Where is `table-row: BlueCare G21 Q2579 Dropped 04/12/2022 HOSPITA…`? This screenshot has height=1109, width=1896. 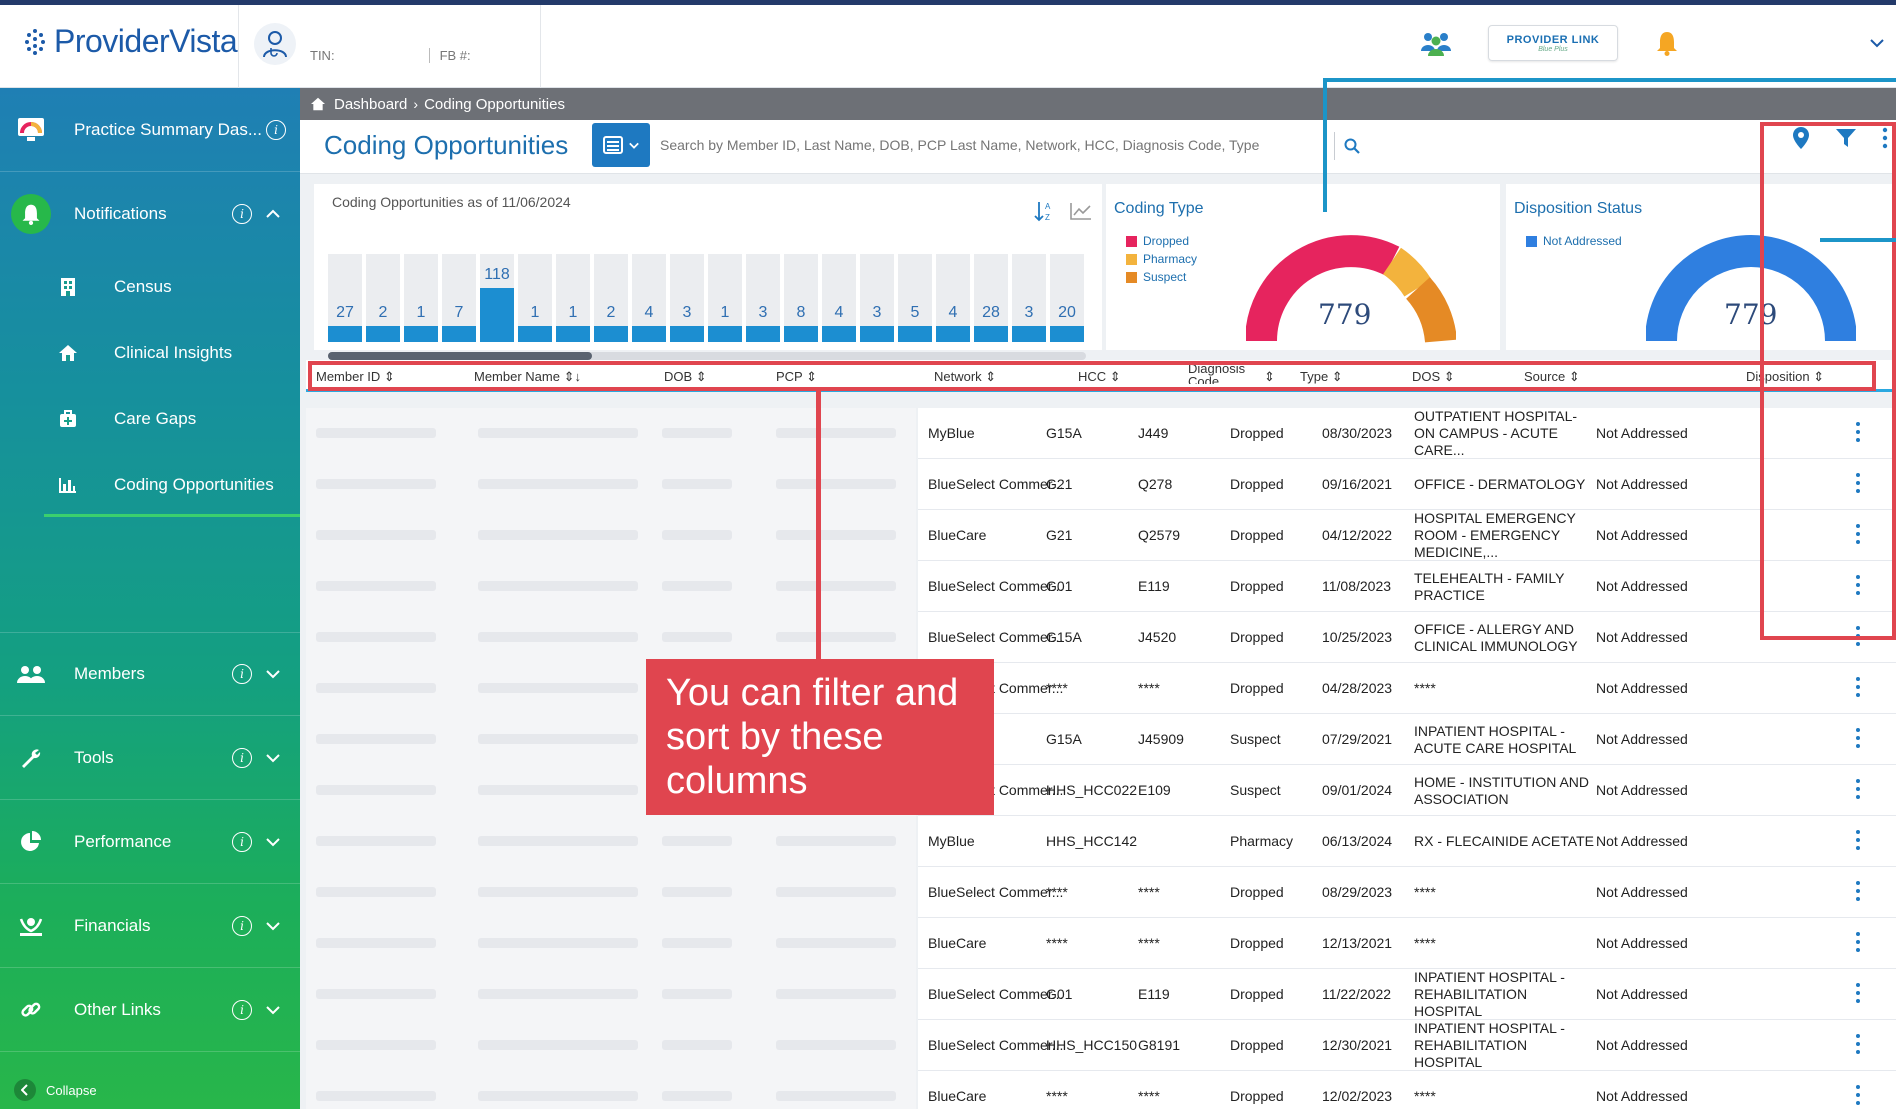 table-row: BlueCare G21 Q2579 Dropped 04/12/2022 HOSPITA… is located at coordinates (1407, 535).